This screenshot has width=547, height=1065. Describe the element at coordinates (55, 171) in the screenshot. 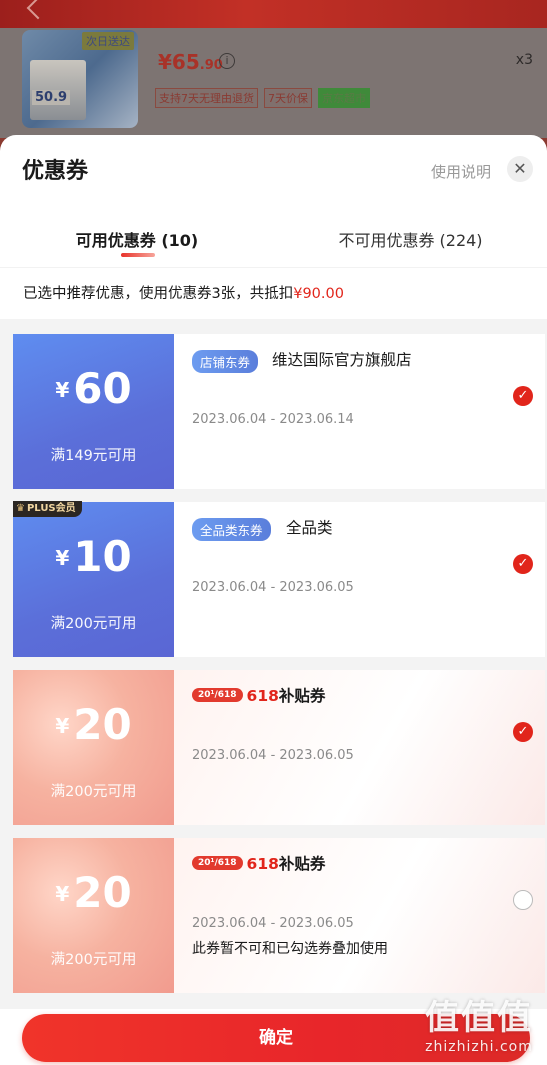

I see `sheet-title: 优惠券` at that location.